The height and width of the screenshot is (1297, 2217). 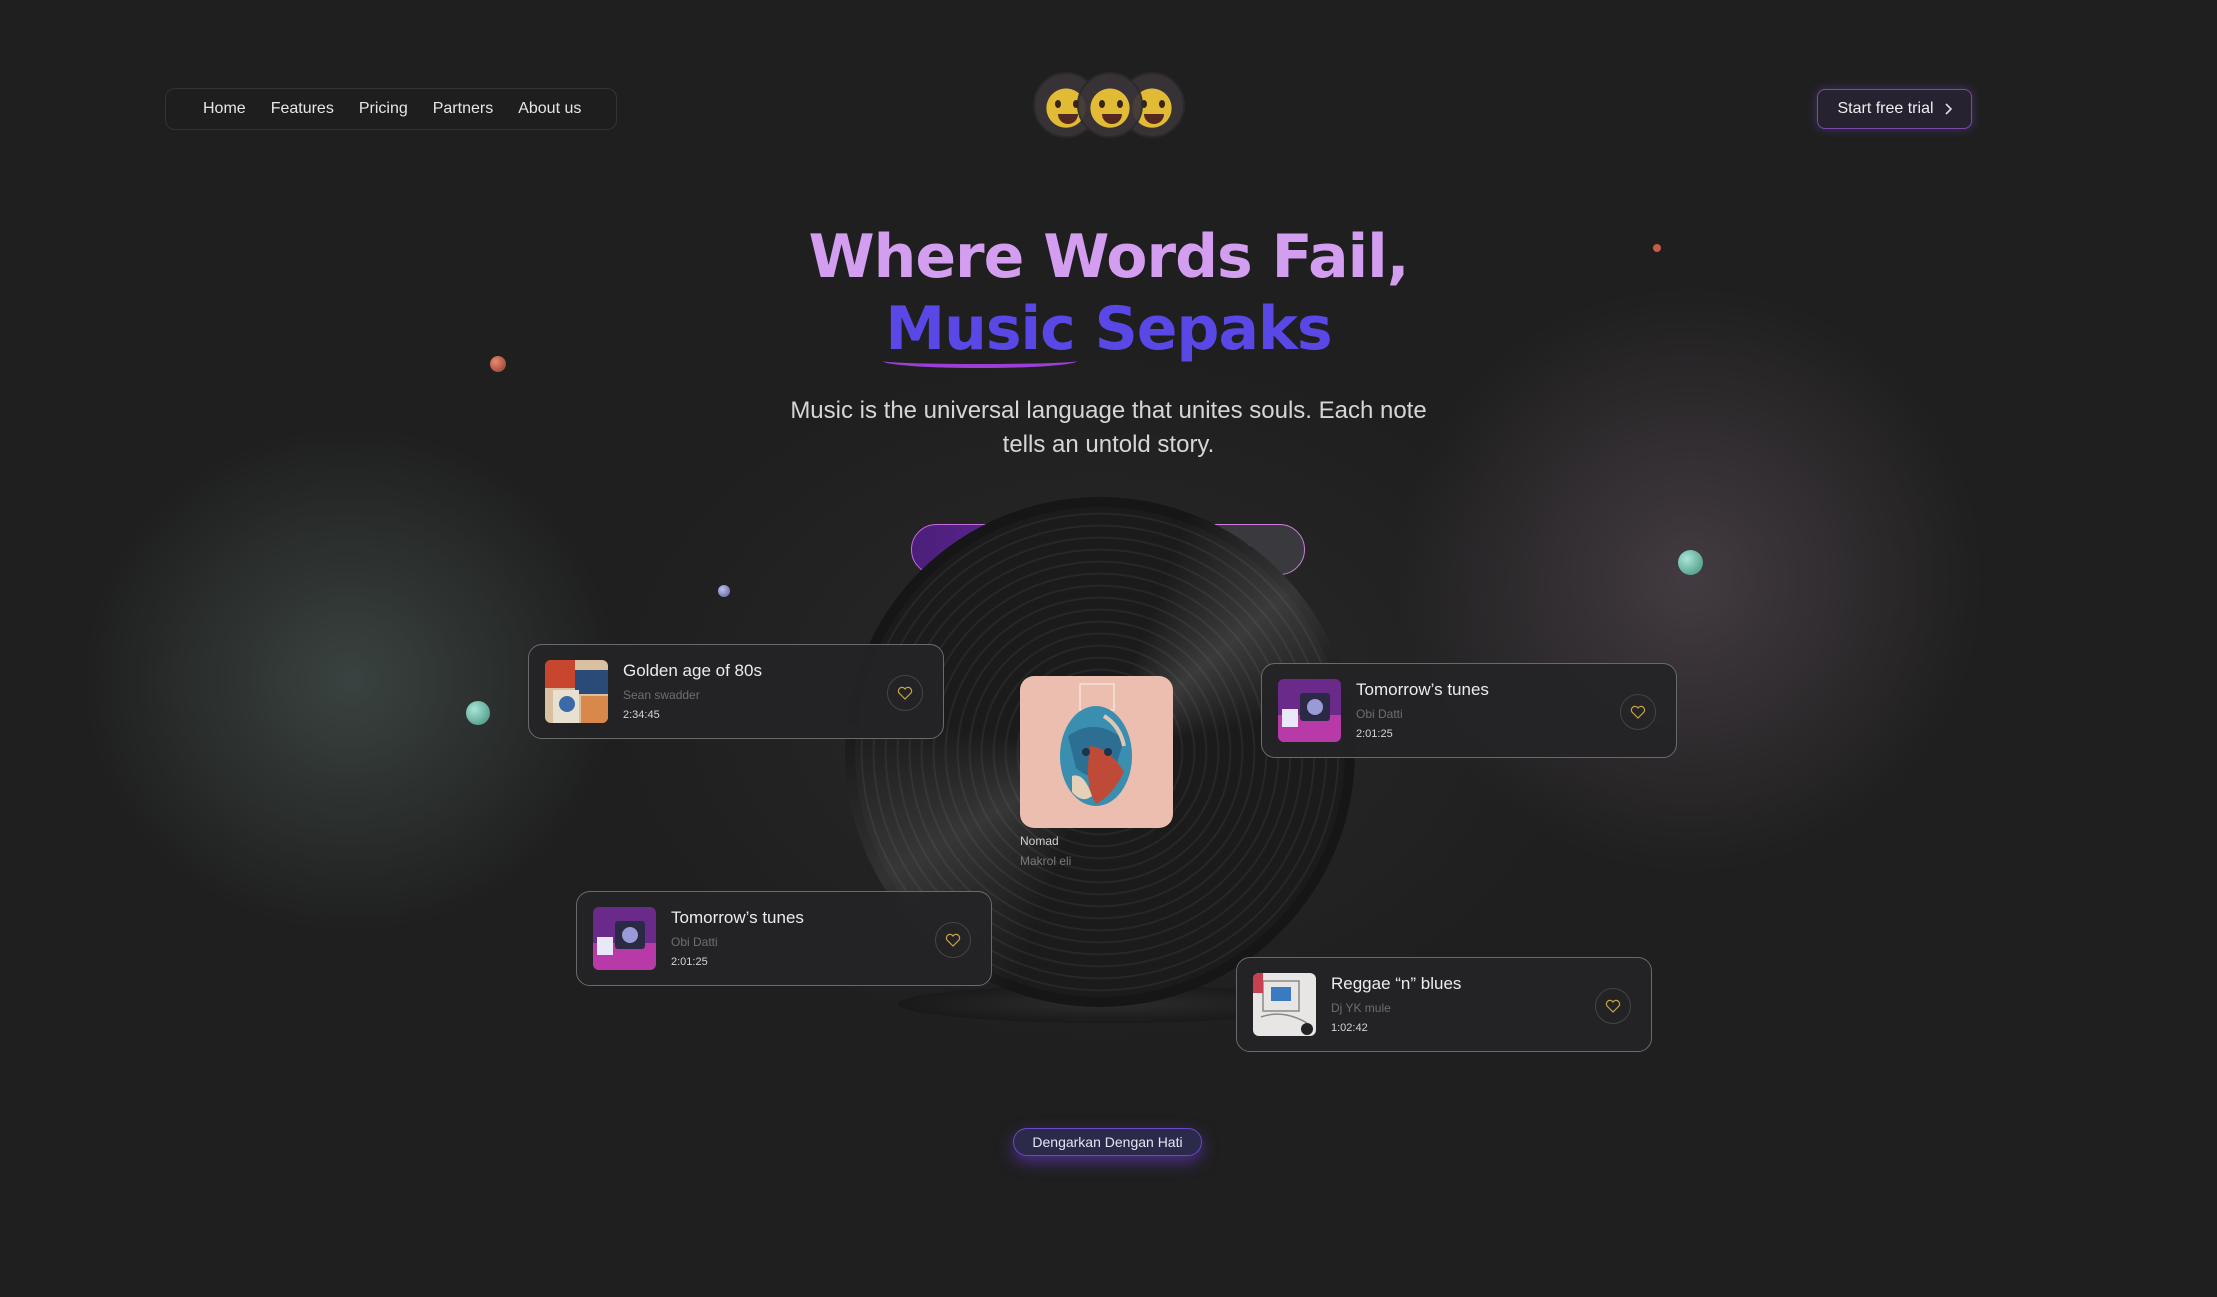 I want to click on album-art-head, so click(x=1096, y=744).